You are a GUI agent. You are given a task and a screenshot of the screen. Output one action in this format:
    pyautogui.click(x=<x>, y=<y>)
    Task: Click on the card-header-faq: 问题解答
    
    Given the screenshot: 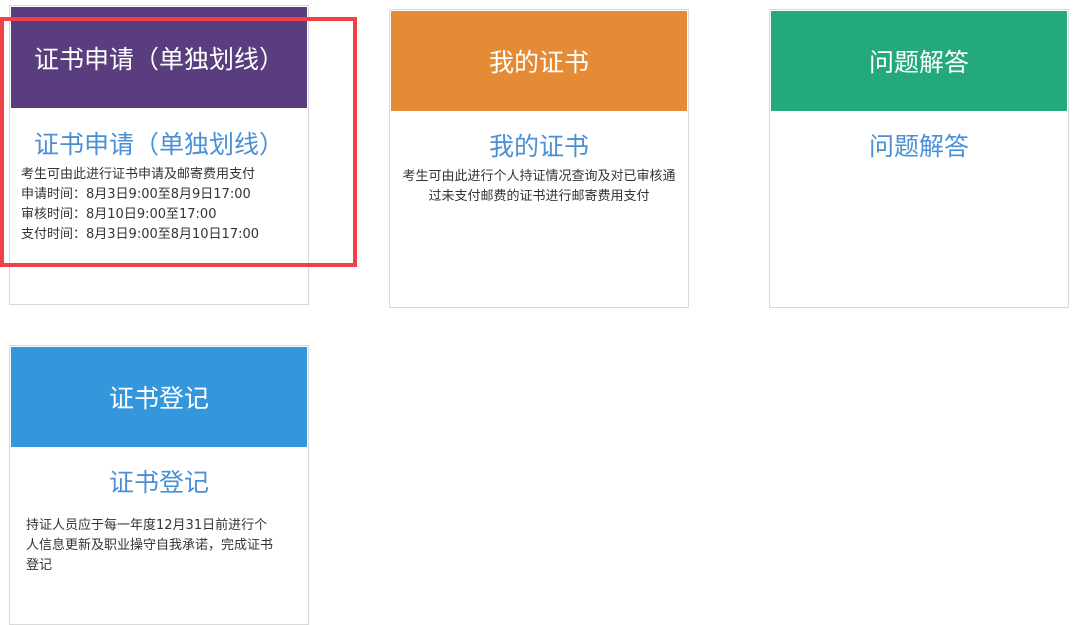 What is the action you would take?
    pyautogui.click(x=919, y=61)
    